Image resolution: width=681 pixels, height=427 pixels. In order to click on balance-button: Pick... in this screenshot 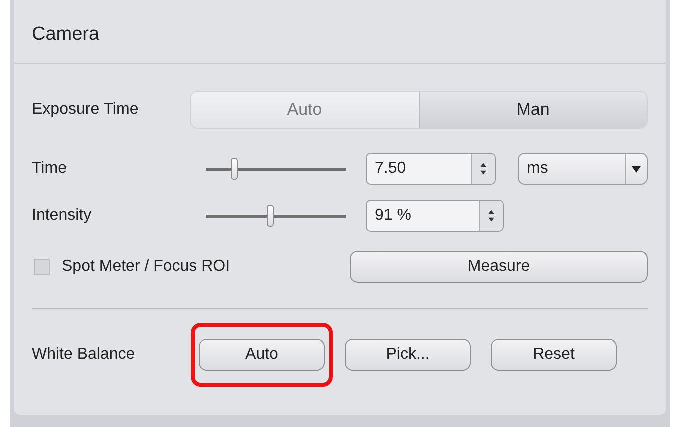, I will do `click(408, 355)`.